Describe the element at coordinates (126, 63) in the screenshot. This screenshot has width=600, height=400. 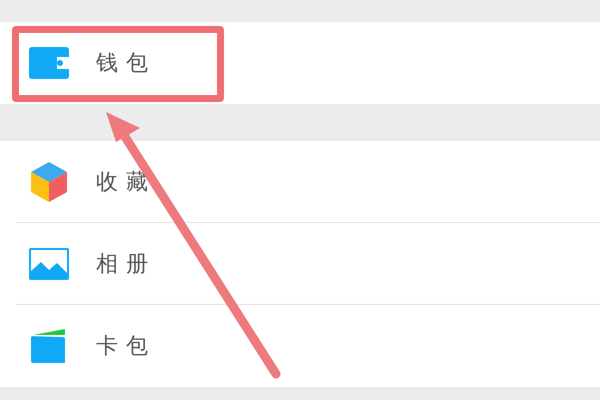
I see `menu-label: 钱包` at that location.